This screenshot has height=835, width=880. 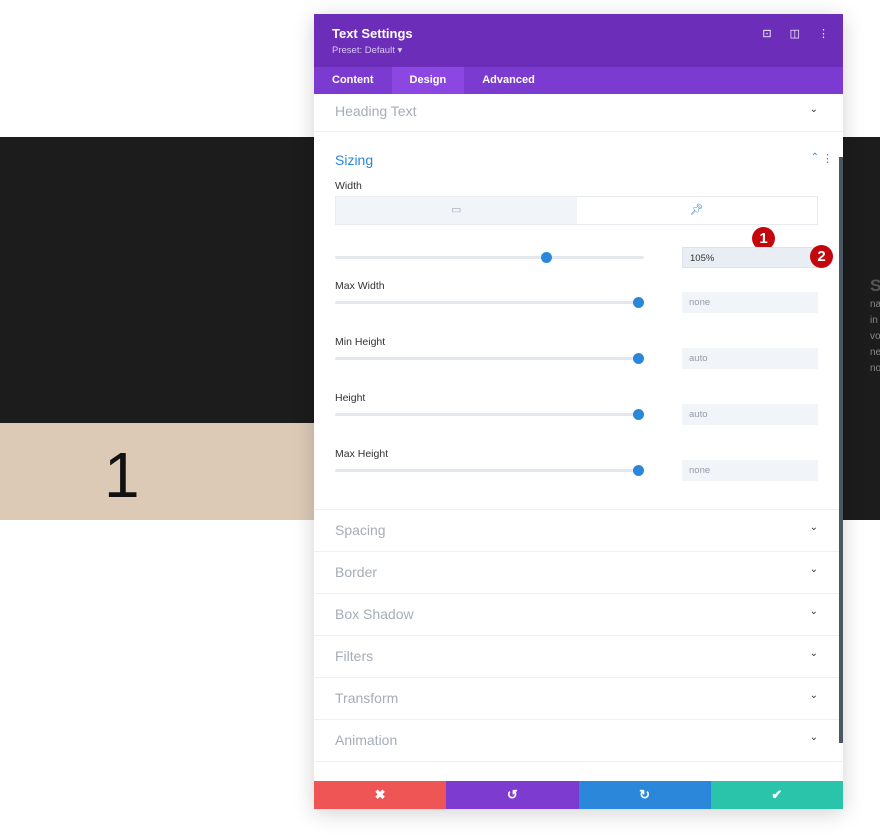 What do you see at coordinates (766, 33) in the screenshot?
I see `focus-icon: ⊡` at bounding box center [766, 33].